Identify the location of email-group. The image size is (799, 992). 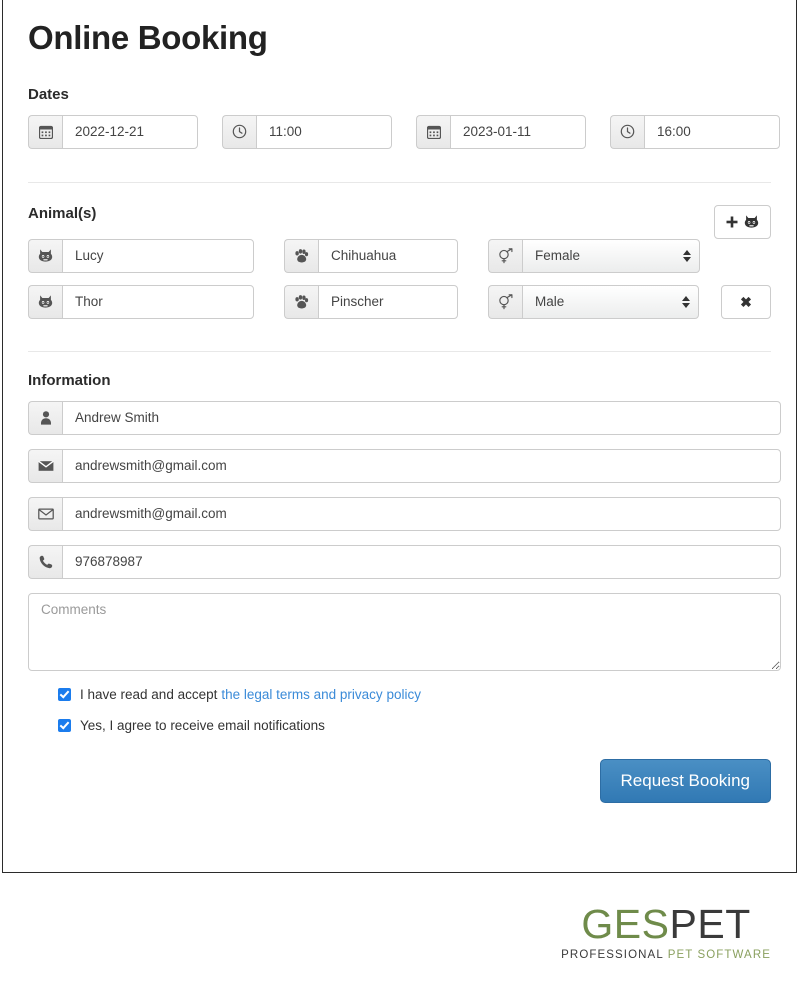
(404, 465).